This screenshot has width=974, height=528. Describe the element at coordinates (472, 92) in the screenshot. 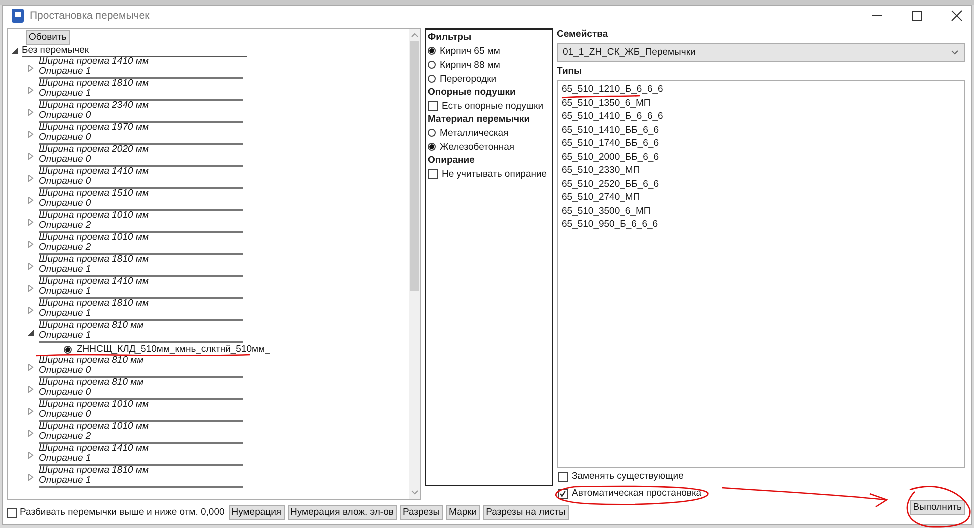

I see `section-heading: Опорные подушки` at that location.